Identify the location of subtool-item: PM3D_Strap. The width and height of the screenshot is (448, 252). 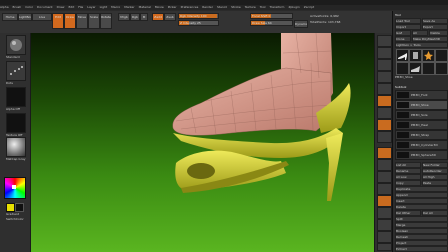
(421, 135).